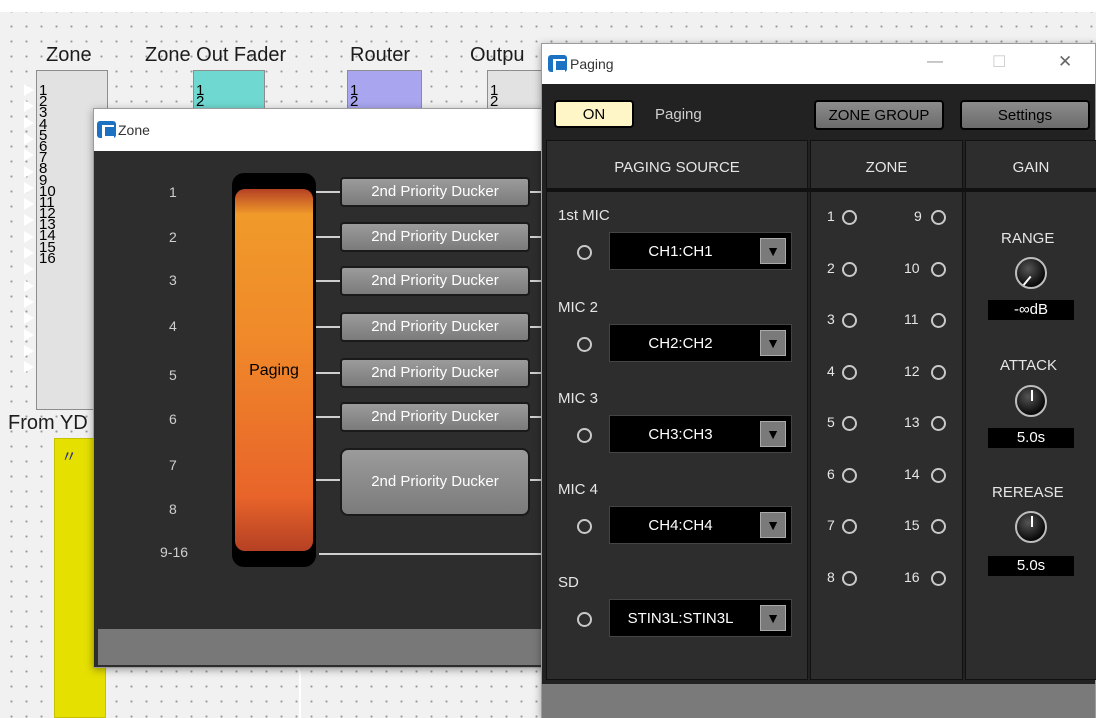 The height and width of the screenshot is (718, 1096). Describe the element at coordinates (1031, 167) in the screenshot. I see `gain-header: GAIN` at that location.